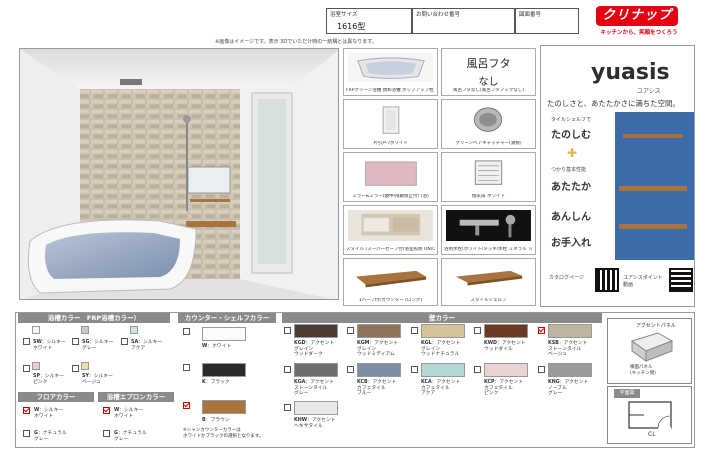 The width and height of the screenshot is (710, 453). What do you see at coordinates (652, 434) in the screenshot?
I see `floor-plan-code: CL` at bounding box center [652, 434].